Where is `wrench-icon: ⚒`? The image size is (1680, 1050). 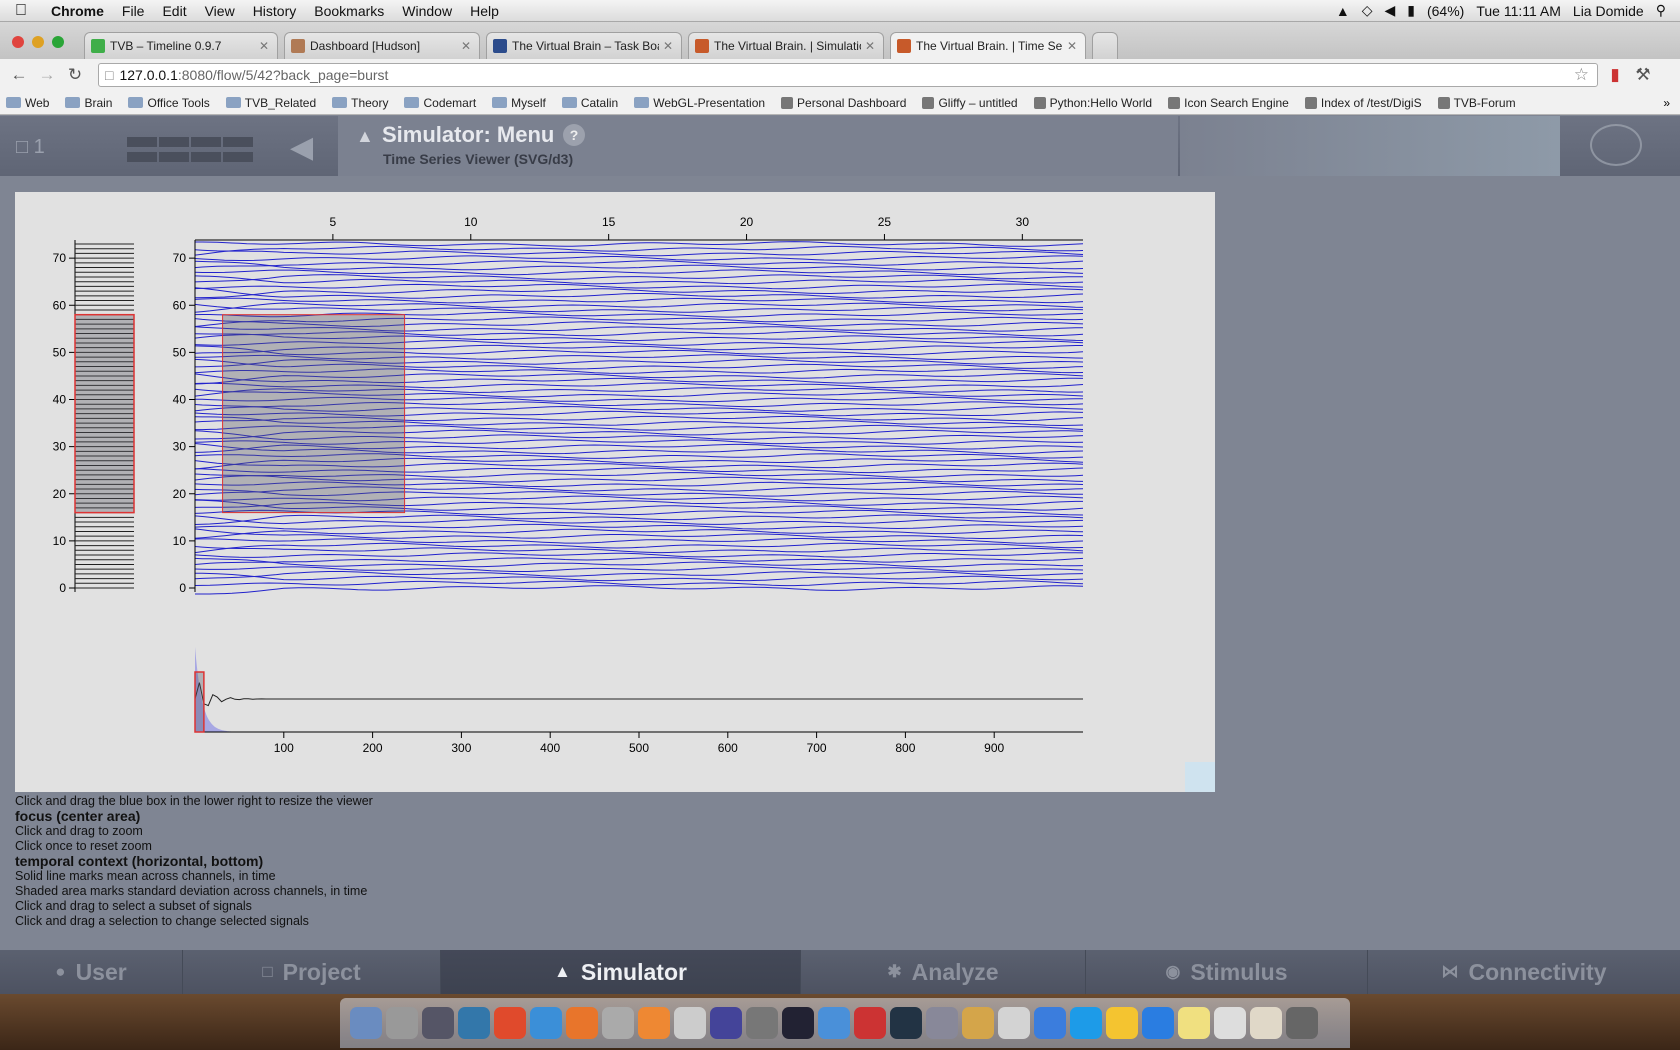
wrench-icon: ⚒ is located at coordinates (1643, 75).